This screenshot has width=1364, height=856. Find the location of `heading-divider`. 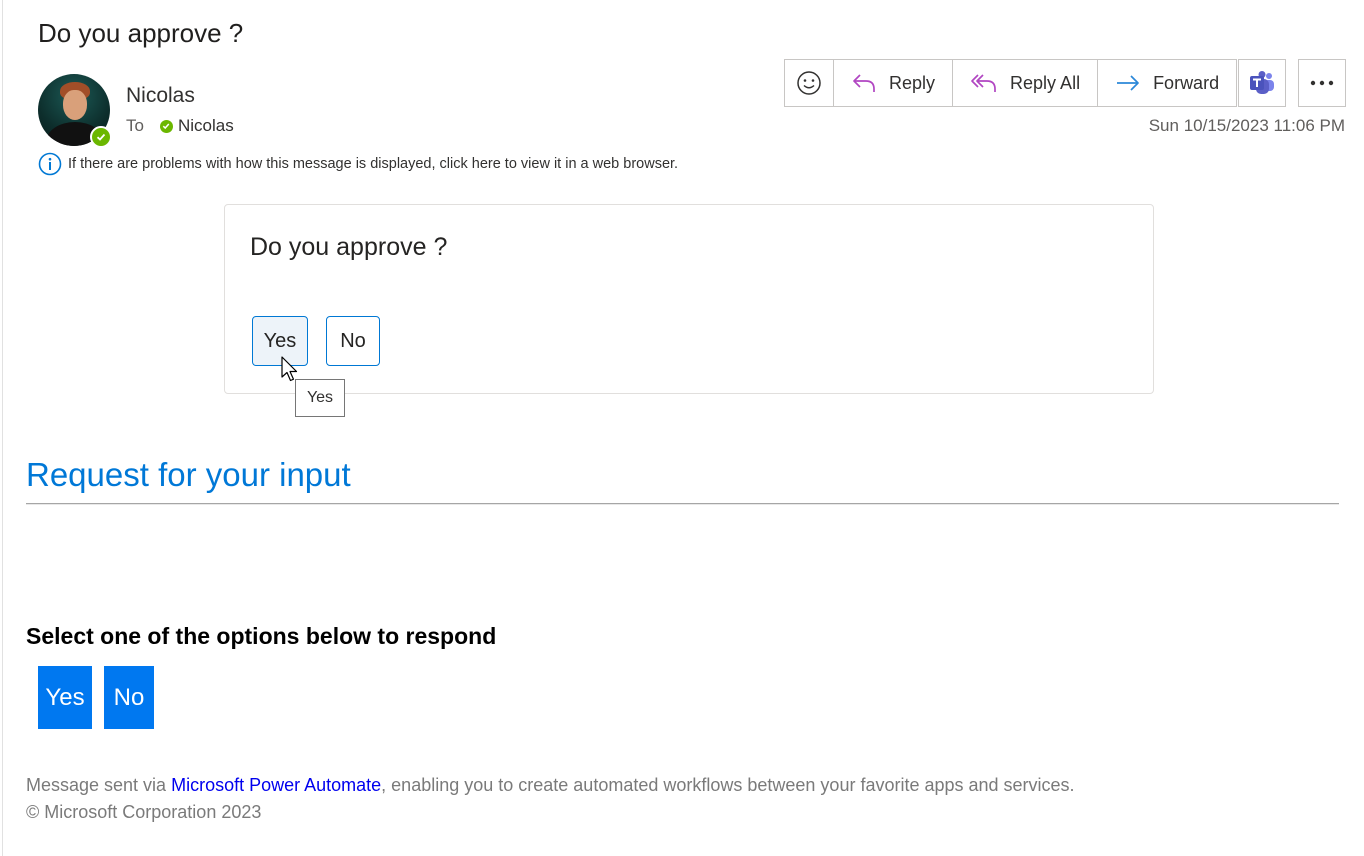

heading-divider is located at coordinates (682, 503).